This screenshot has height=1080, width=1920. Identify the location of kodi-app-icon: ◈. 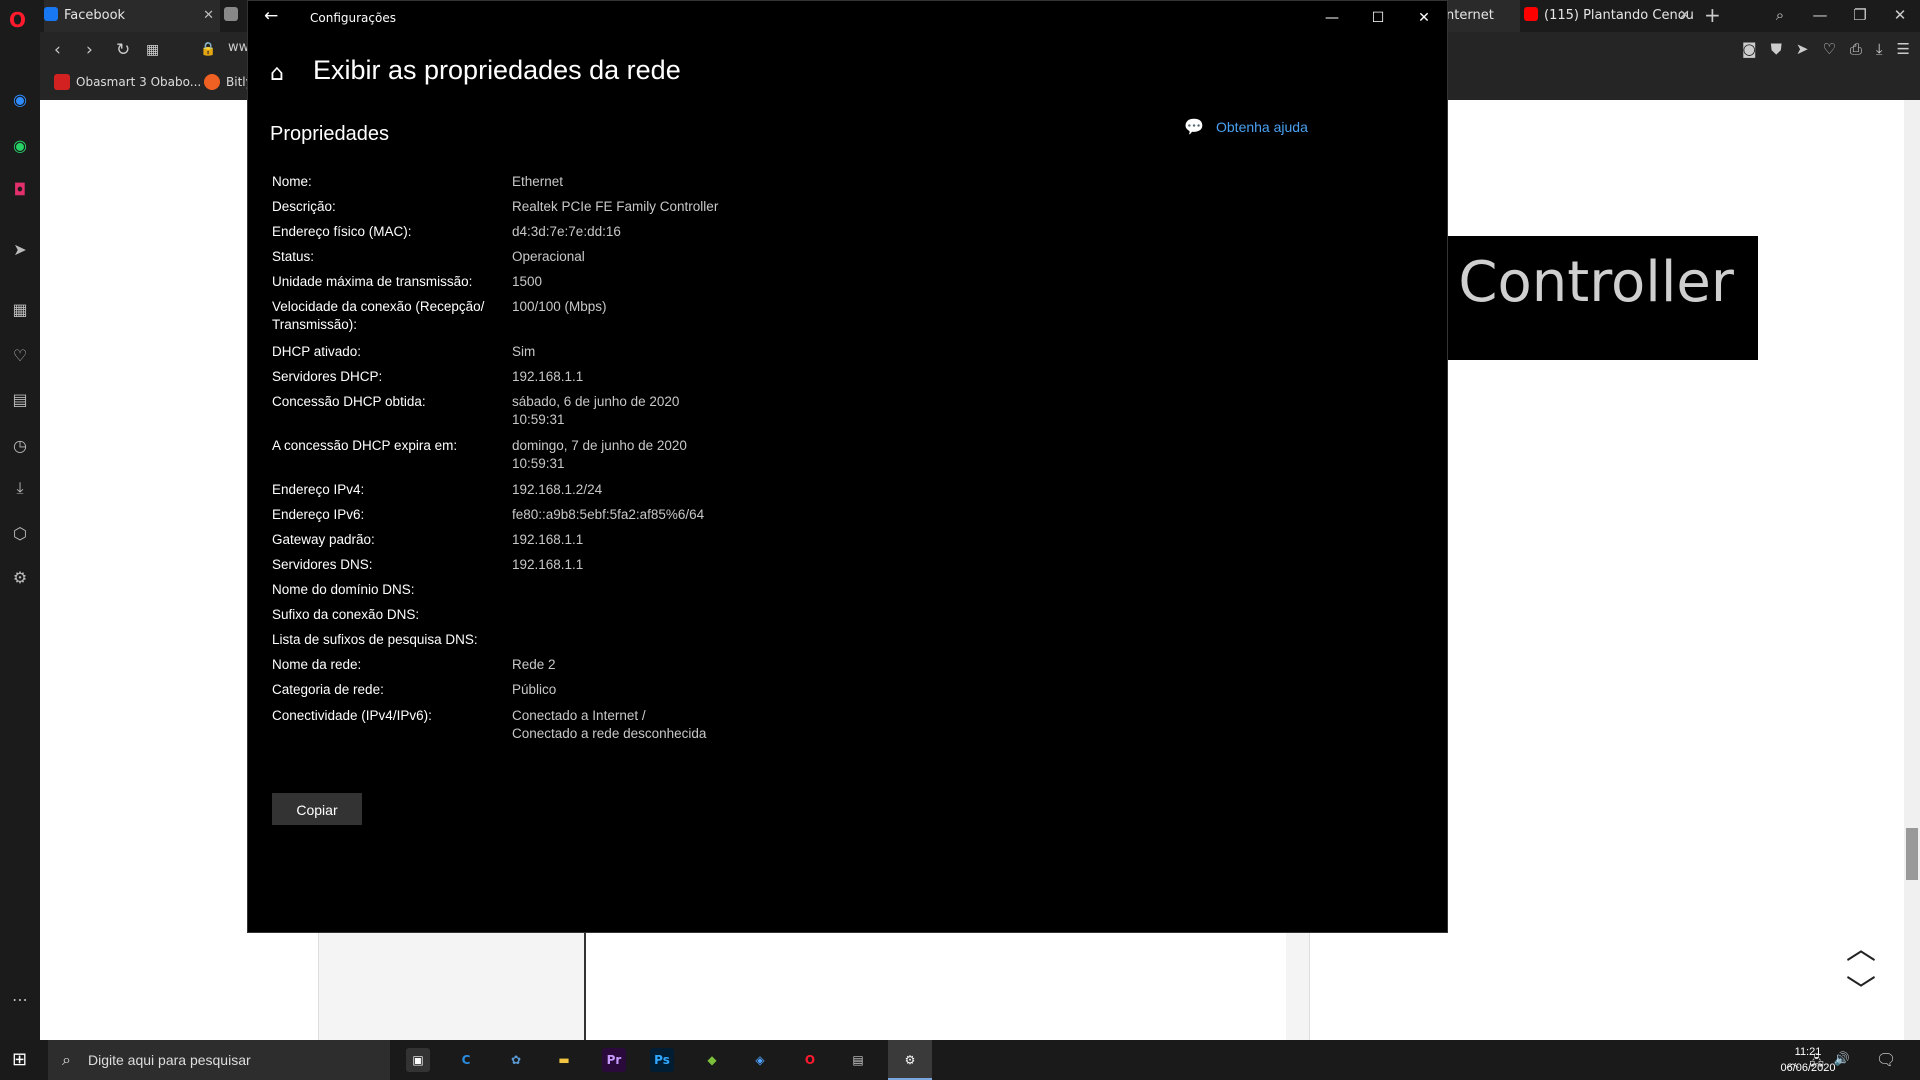
(760, 1060).